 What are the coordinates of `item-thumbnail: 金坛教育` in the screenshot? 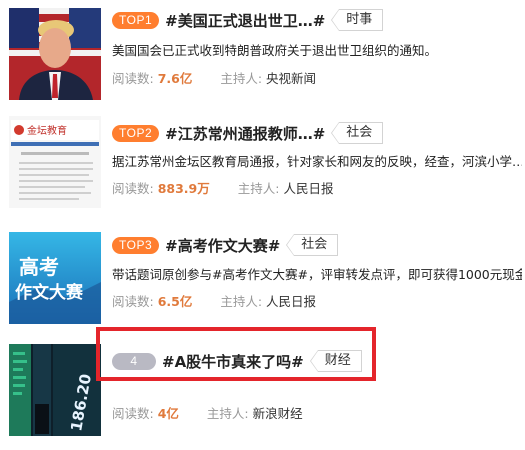 It's located at (55, 162).